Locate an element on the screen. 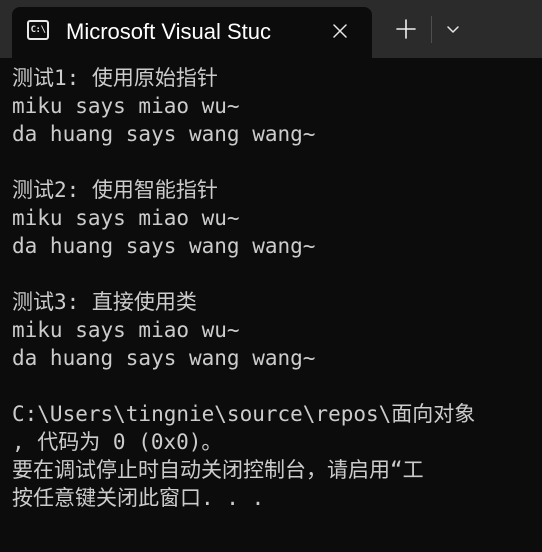  console-icon-label: C:\ is located at coordinates (38, 30).